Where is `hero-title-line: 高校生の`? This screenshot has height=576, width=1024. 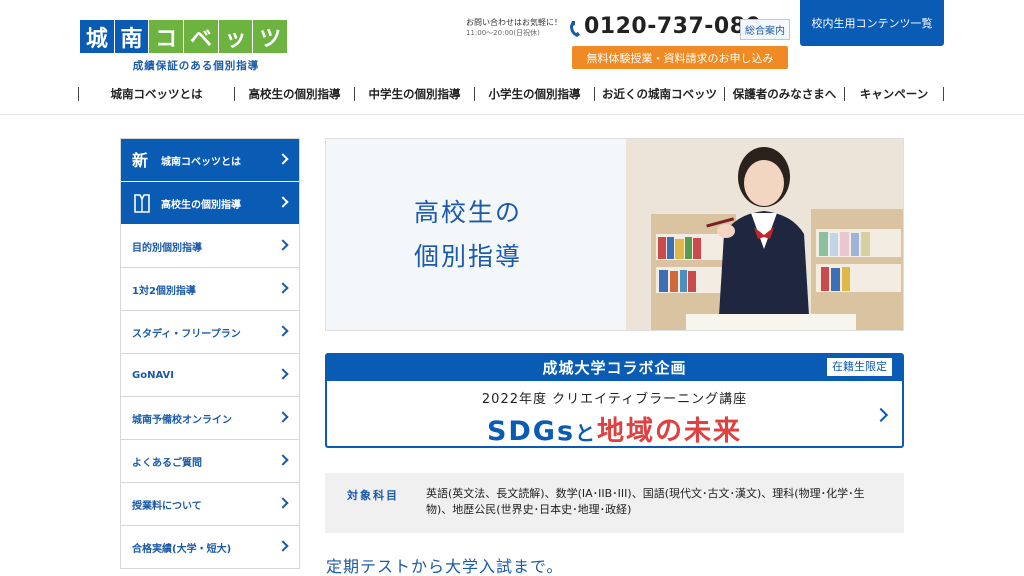 hero-title-line: 高校生の is located at coordinates (468, 212).